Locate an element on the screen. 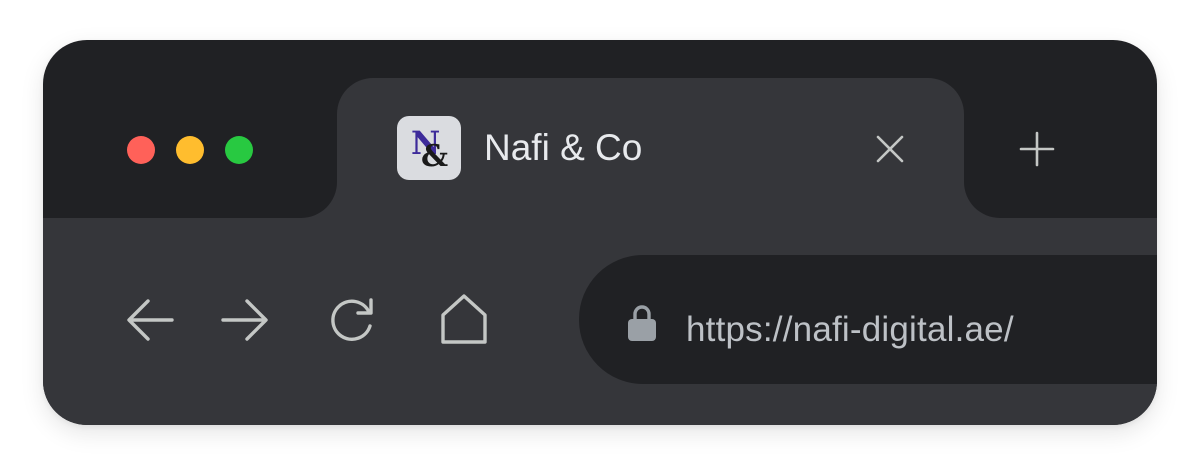 The image size is (1200, 472). window-close-button is located at coordinates (141, 150).